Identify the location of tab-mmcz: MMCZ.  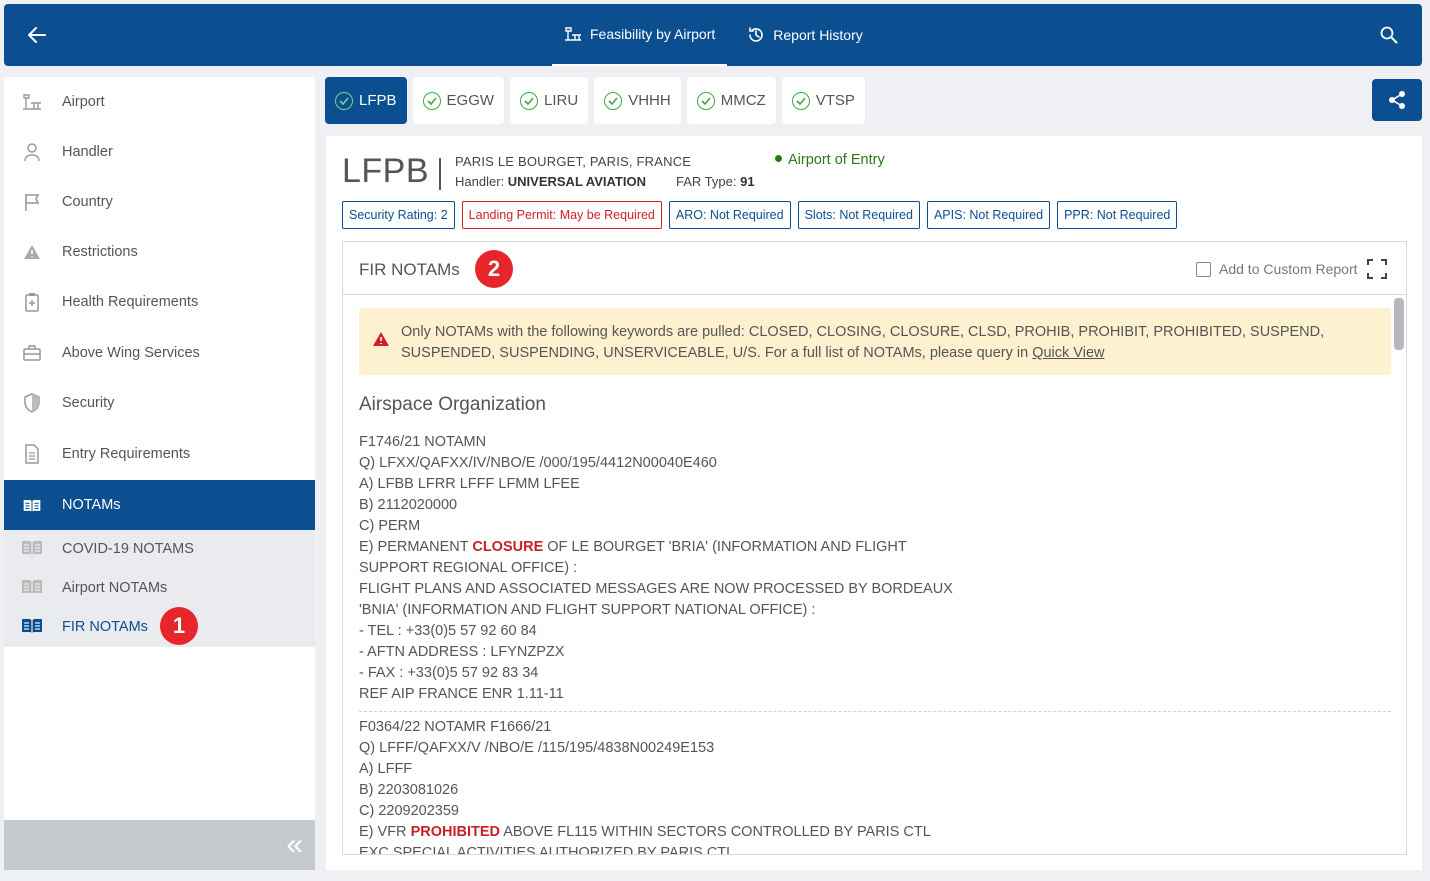
(731, 100).